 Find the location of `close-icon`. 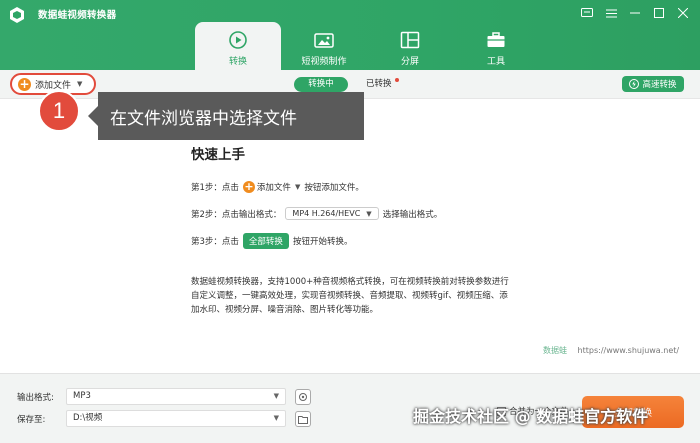

close-icon is located at coordinates (683, 13).